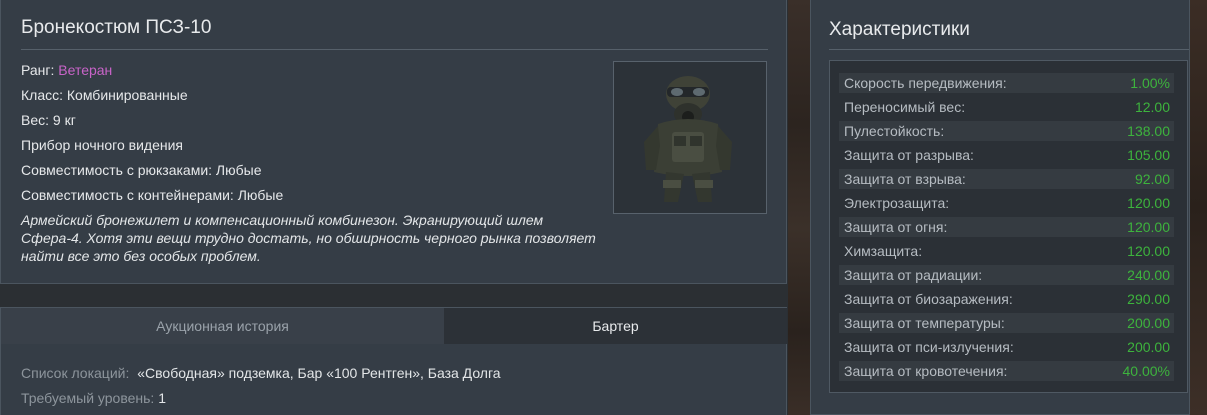  What do you see at coordinates (1148, 155) in the screenshot?
I see `stat-value: 105.00` at bounding box center [1148, 155].